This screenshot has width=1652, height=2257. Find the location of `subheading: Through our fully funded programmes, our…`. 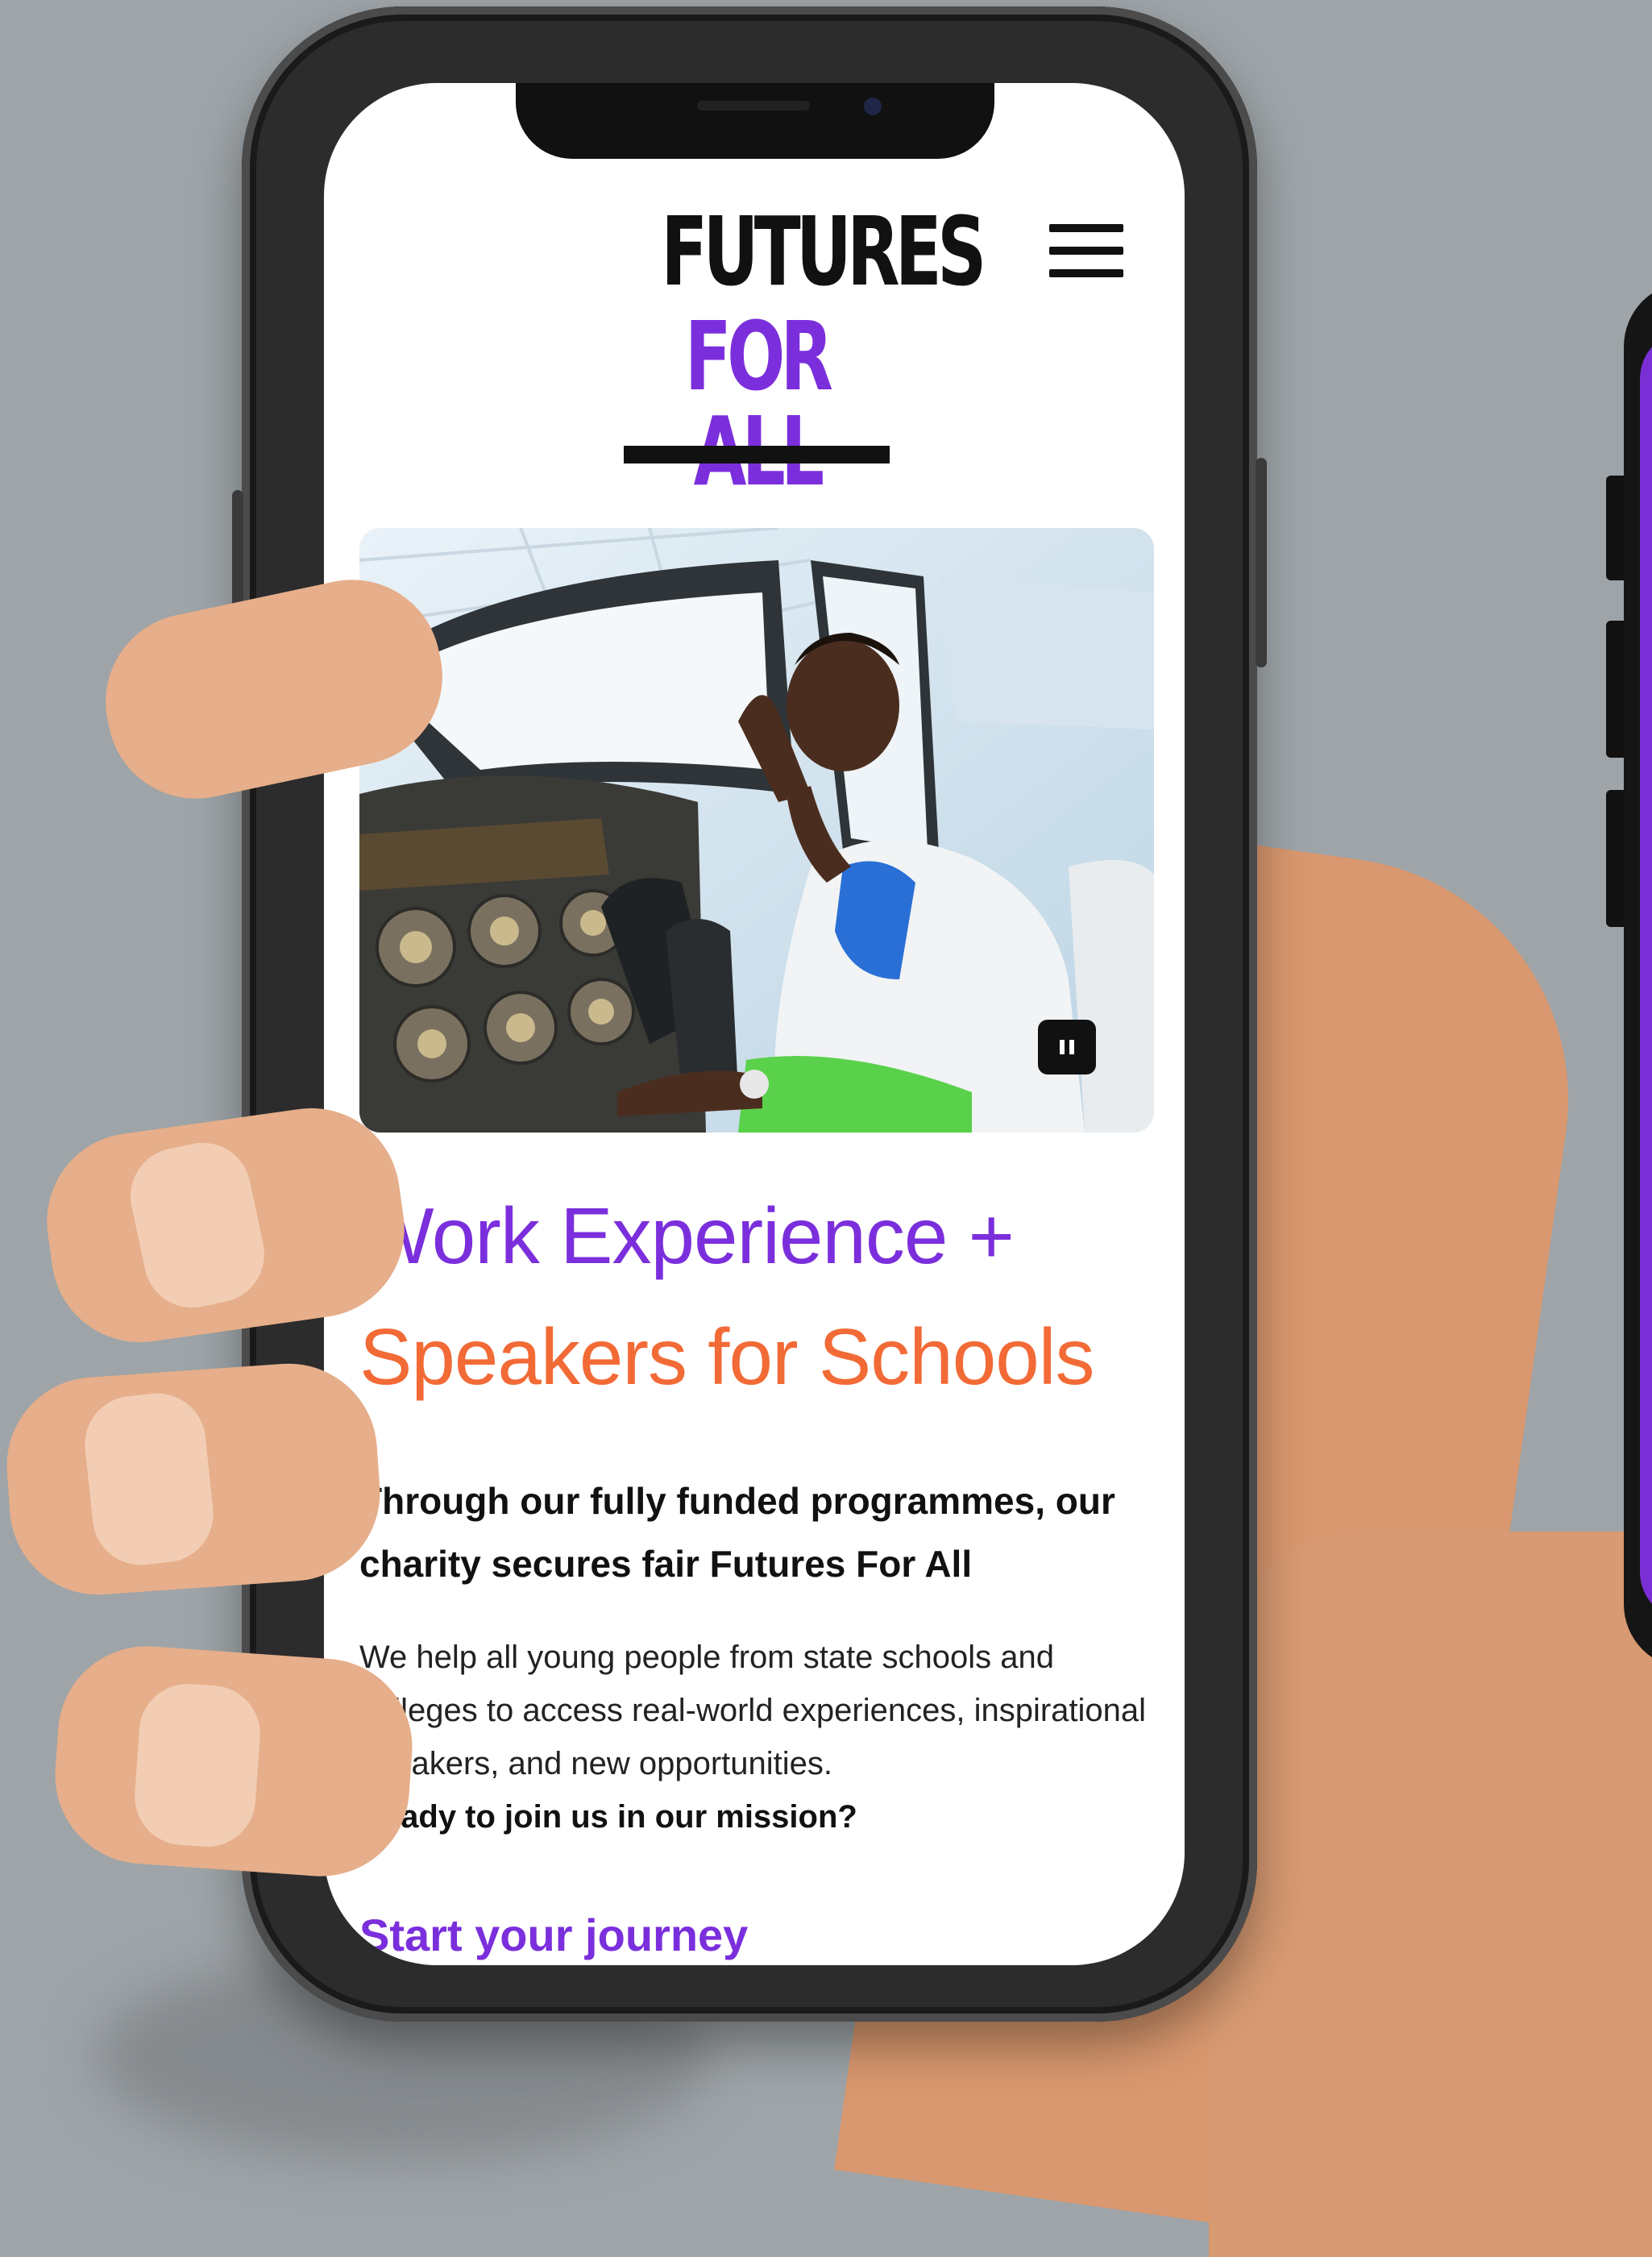

subheading: Through our fully funded programmes, our… is located at coordinates (737, 1532).